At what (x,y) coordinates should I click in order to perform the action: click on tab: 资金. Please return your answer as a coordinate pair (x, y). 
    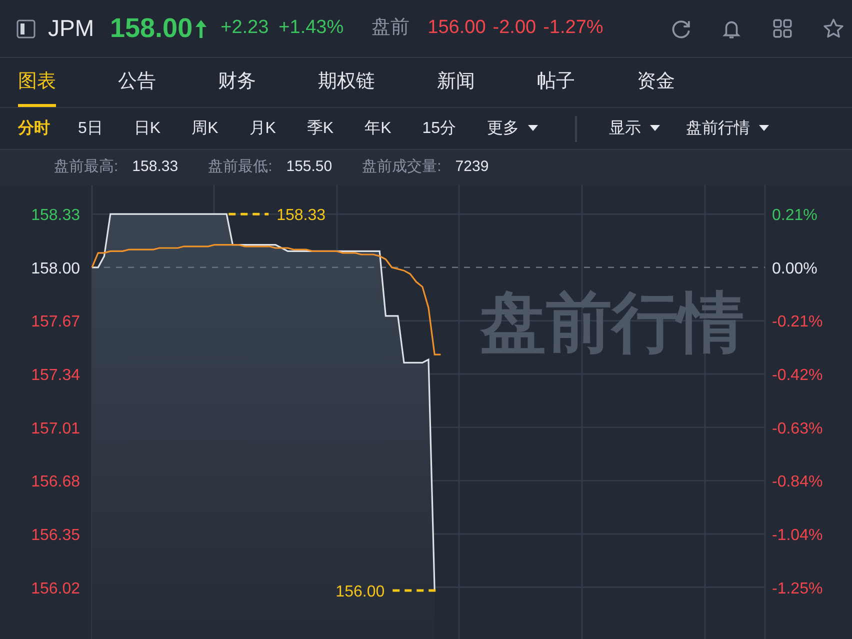
    Looking at the image, I should click on (656, 82).